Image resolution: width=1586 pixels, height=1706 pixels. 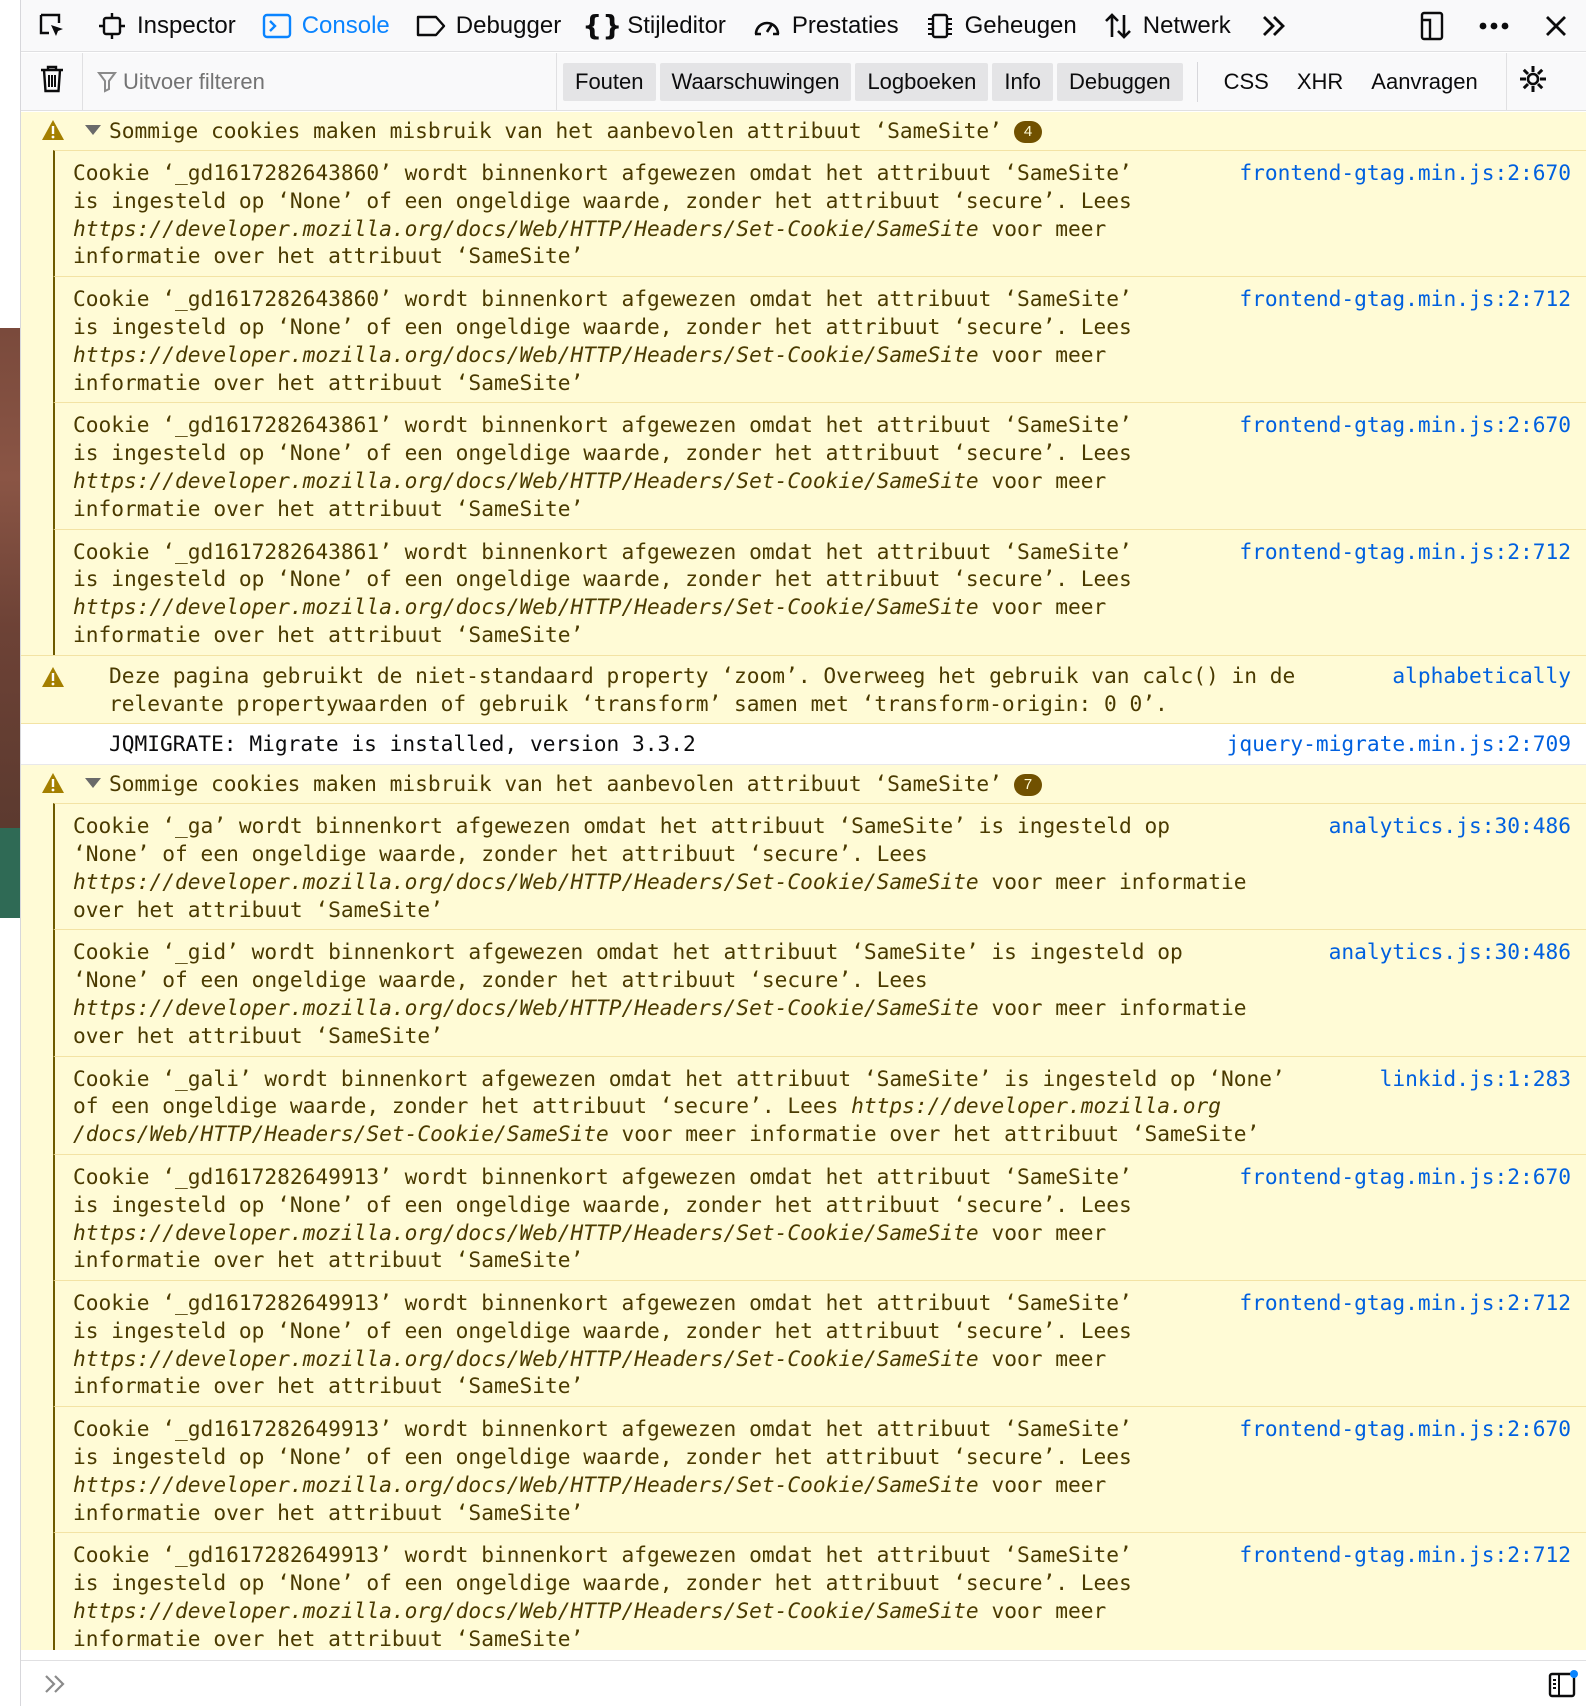 I want to click on more-options-button, so click(x=1494, y=26).